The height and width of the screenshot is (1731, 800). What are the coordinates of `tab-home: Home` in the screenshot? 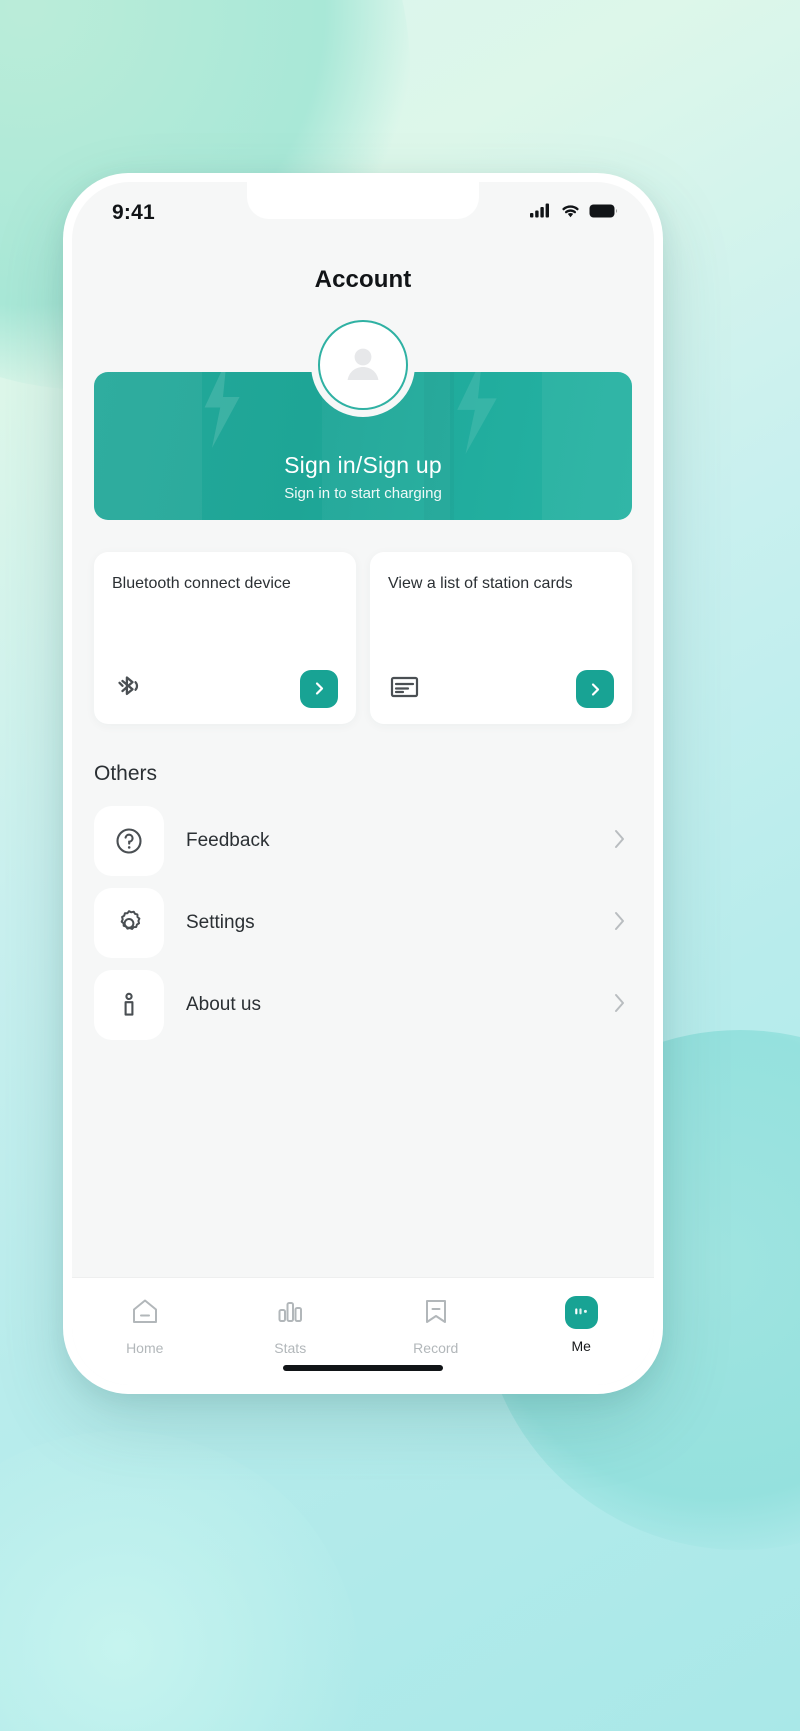 It's located at (145, 1326).